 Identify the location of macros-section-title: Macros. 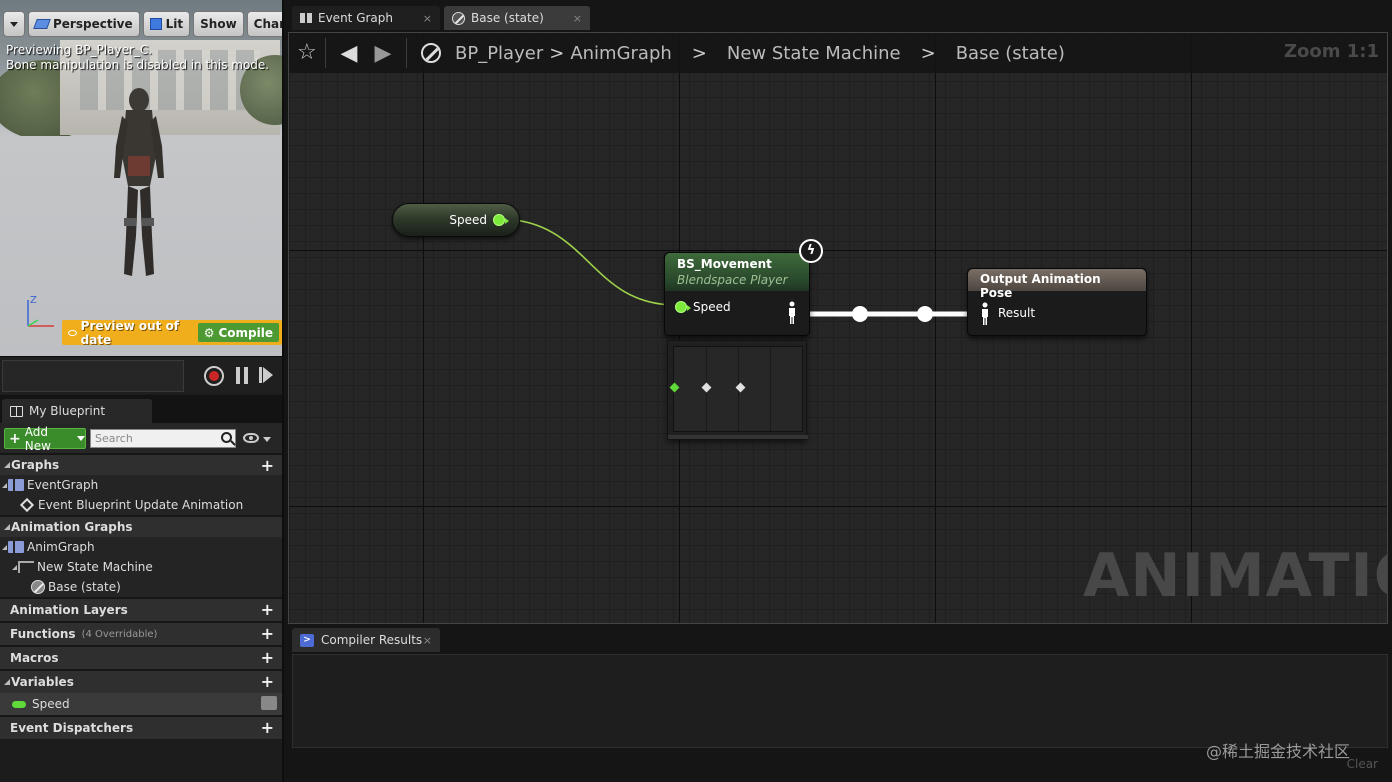
(34, 658).